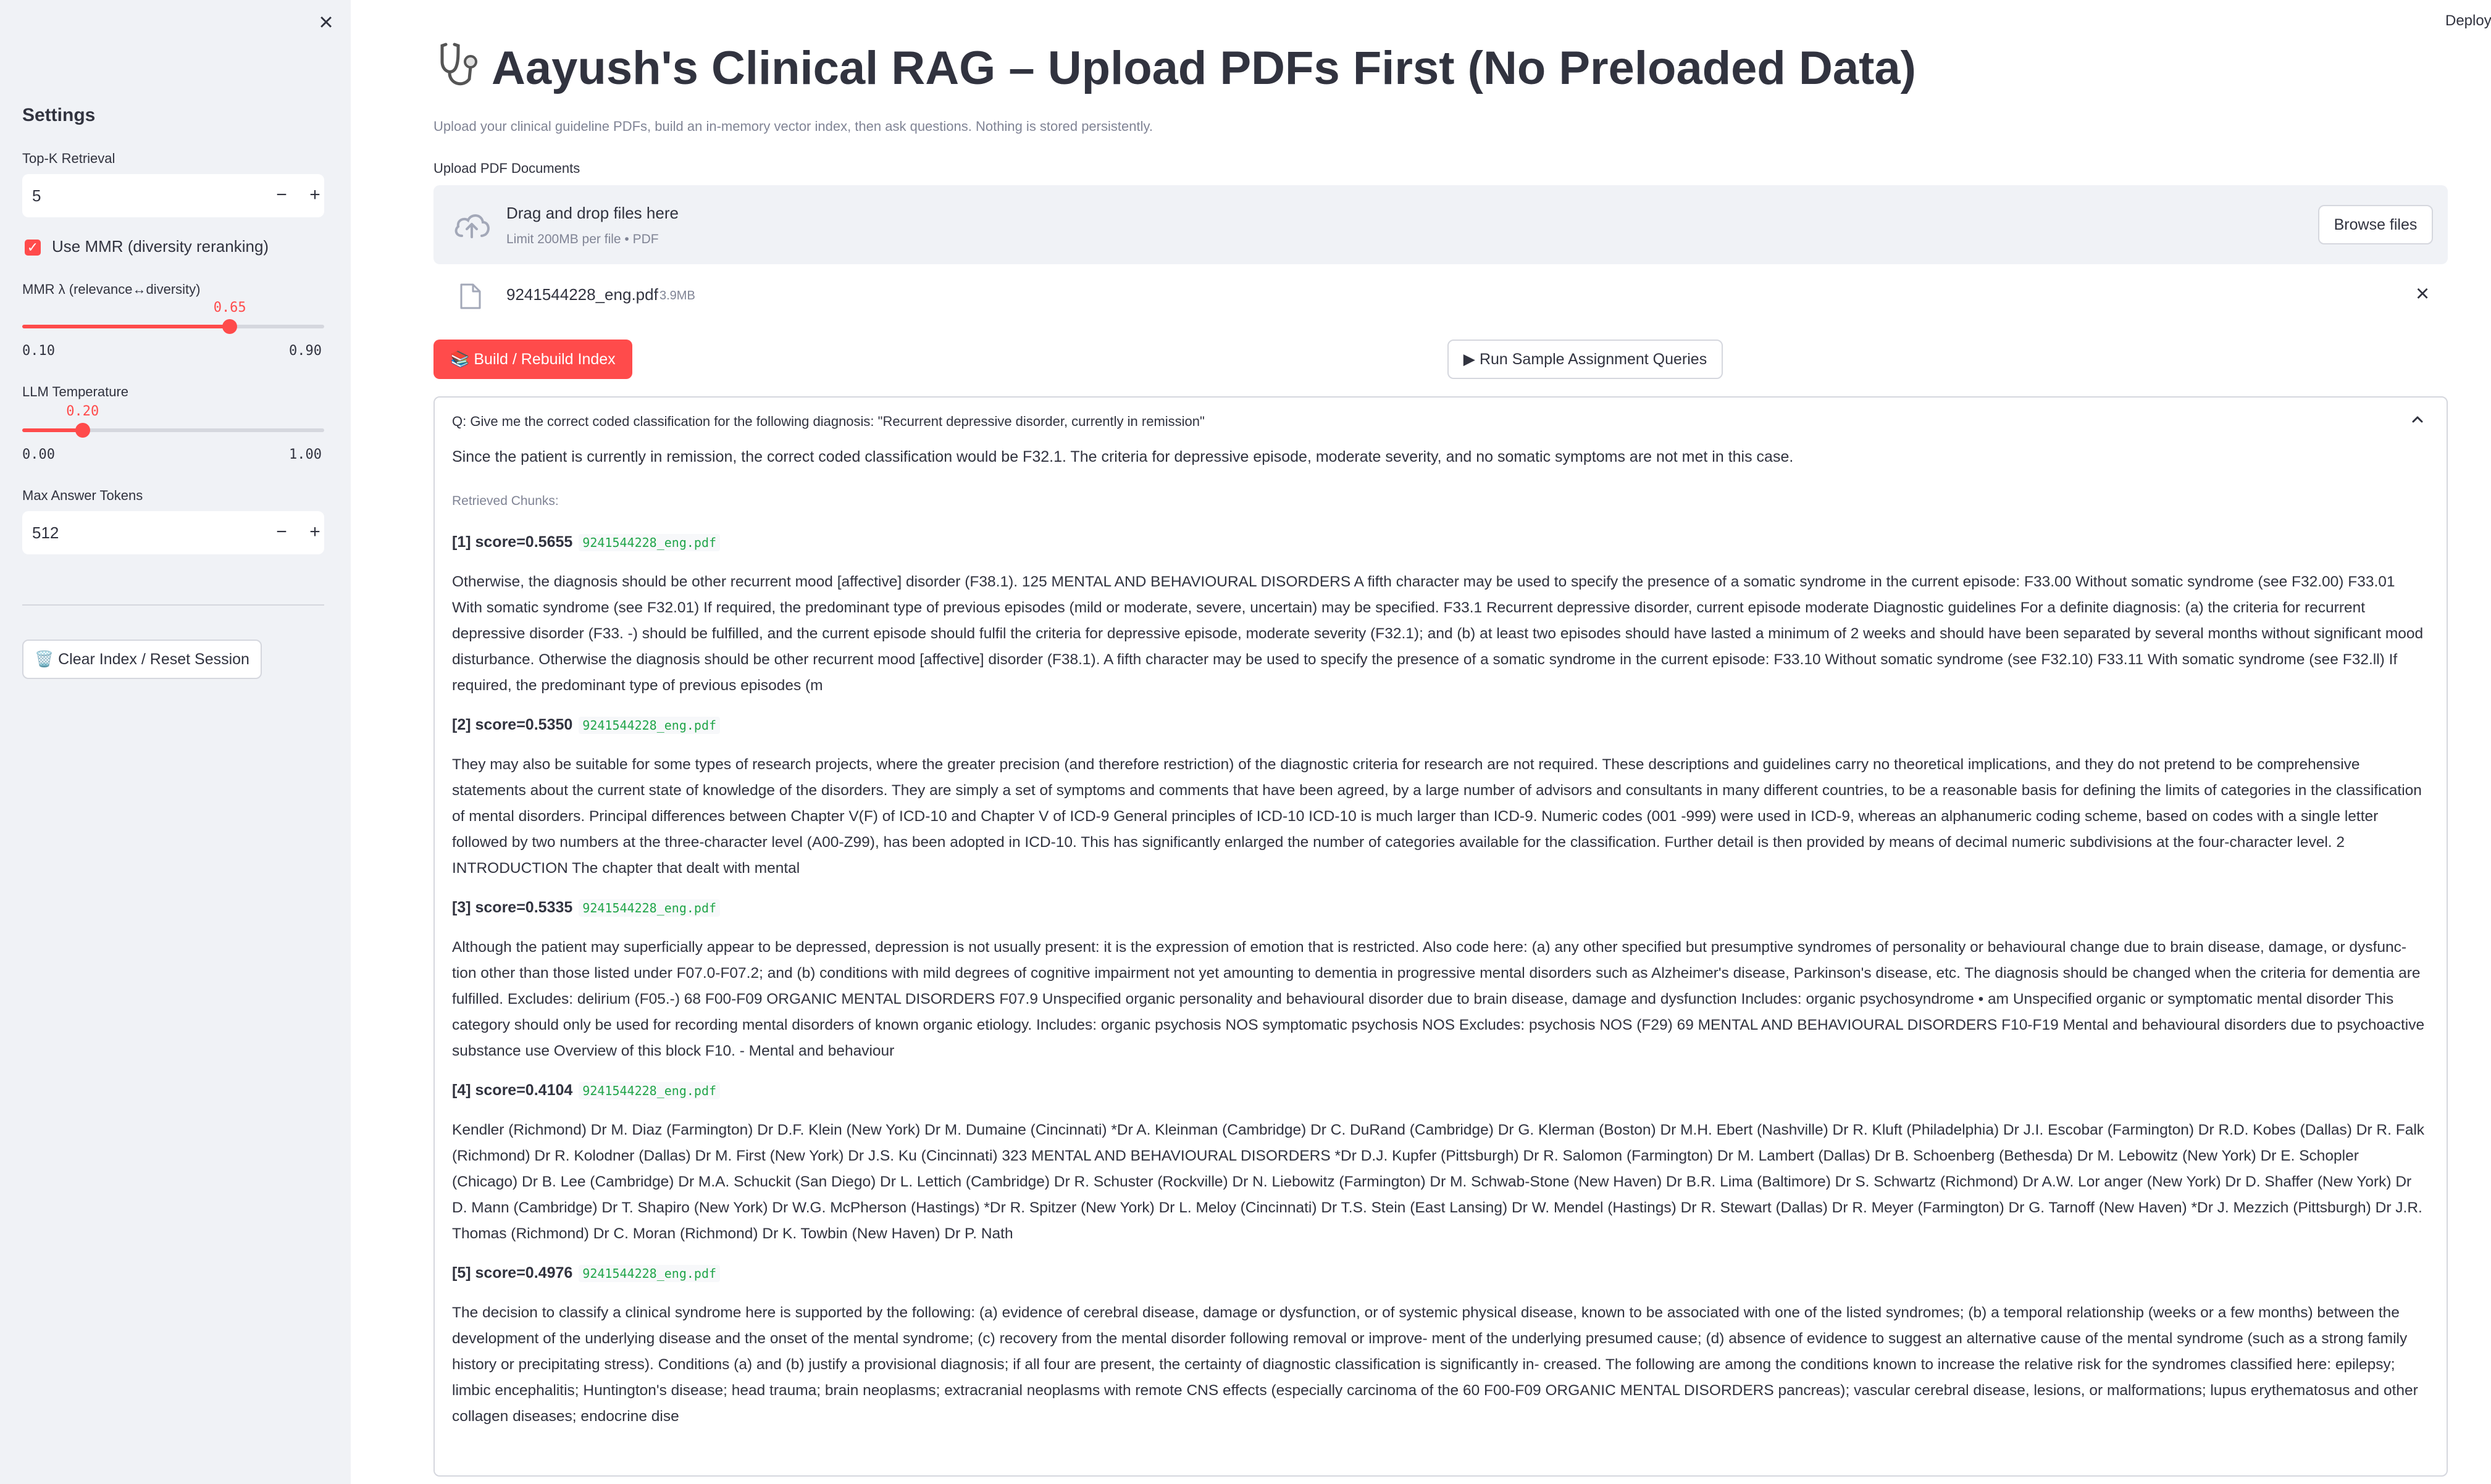 This screenshot has height=1484, width=2491. Describe the element at coordinates (36, 196) in the screenshot. I see `topk-value: 5` at that location.